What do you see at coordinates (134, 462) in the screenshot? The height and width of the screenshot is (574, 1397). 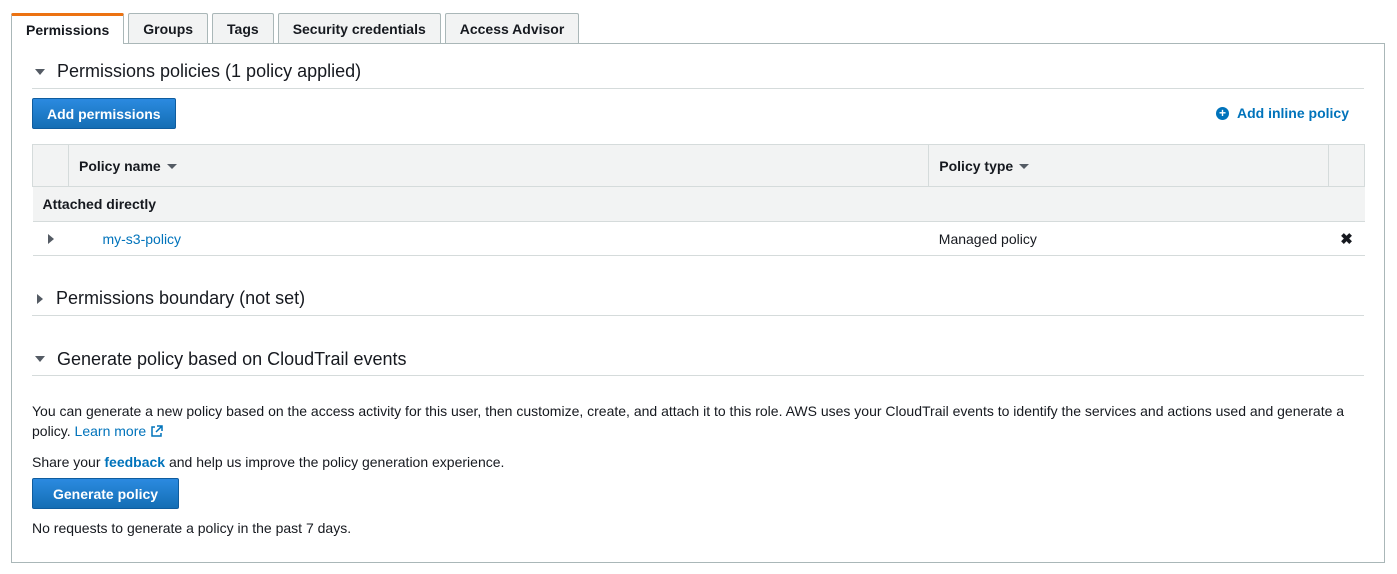 I see `feedback-link: feedback` at bounding box center [134, 462].